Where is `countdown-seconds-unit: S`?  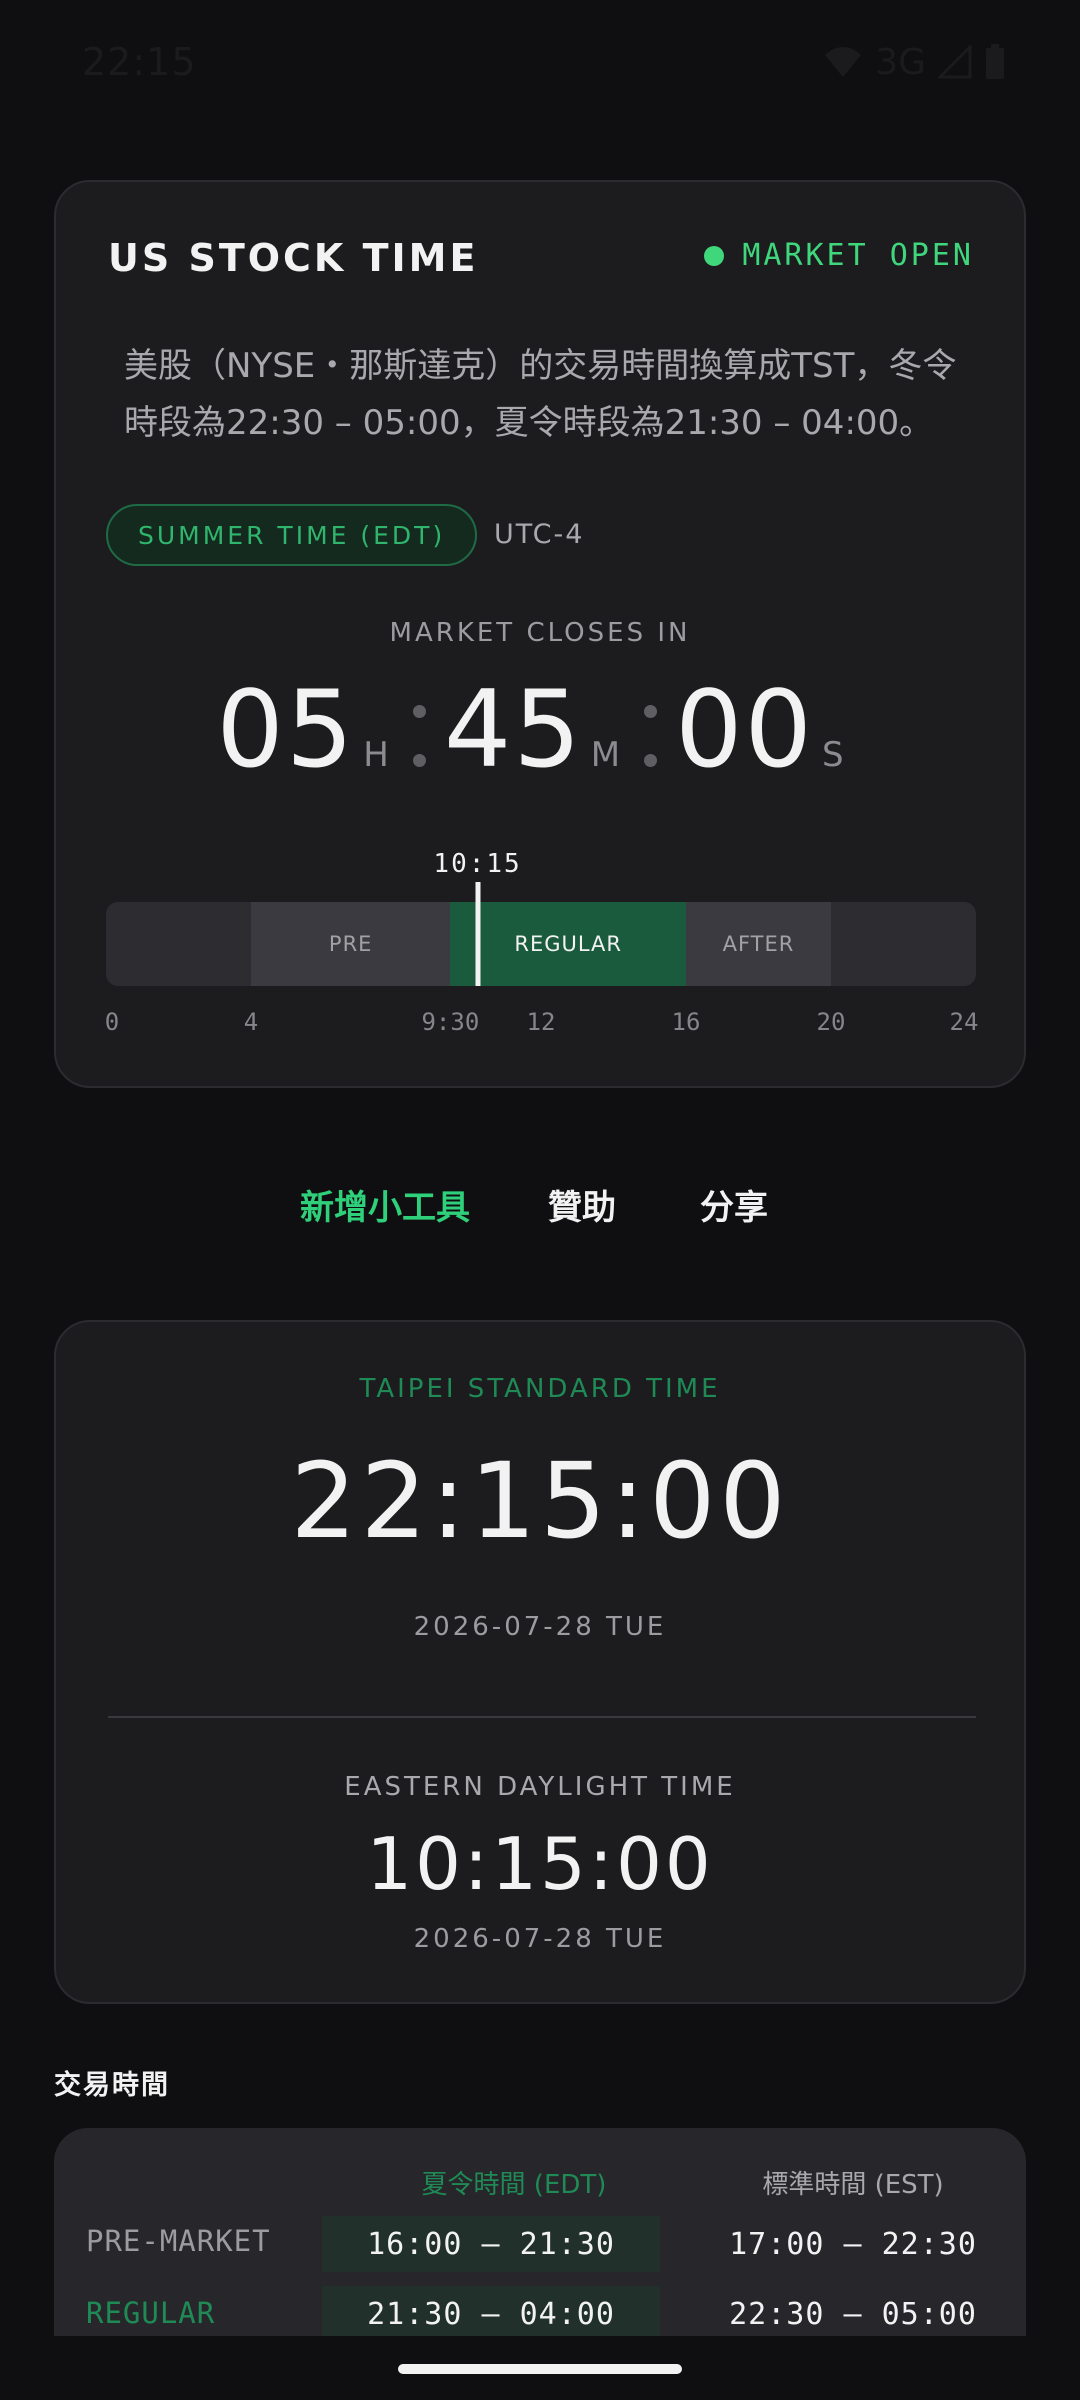 countdown-seconds-unit: S is located at coordinates (833, 755).